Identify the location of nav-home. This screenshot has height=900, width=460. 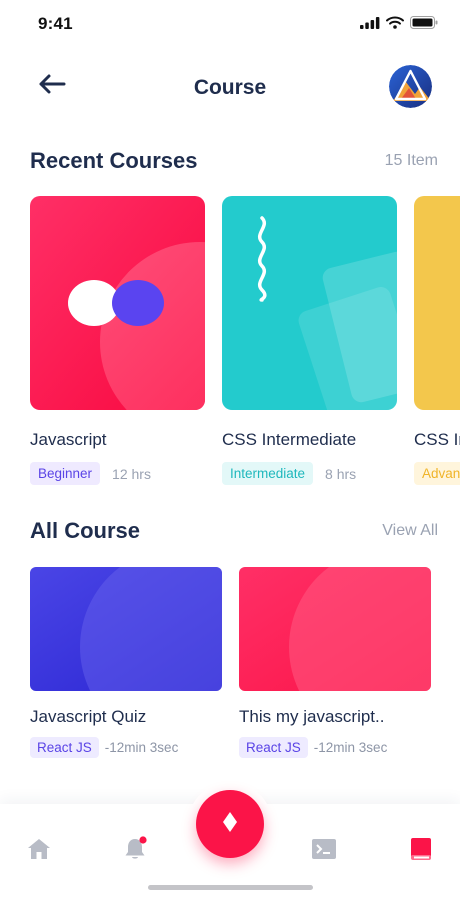
(39, 851).